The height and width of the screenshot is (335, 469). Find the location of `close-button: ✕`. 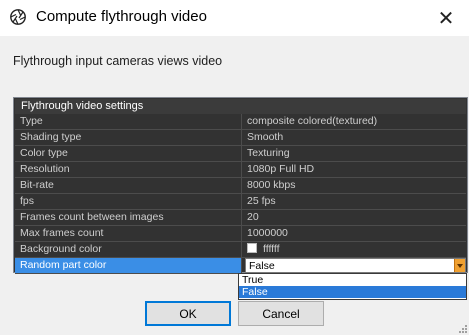

close-button: ✕ is located at coordinates (446, 18).